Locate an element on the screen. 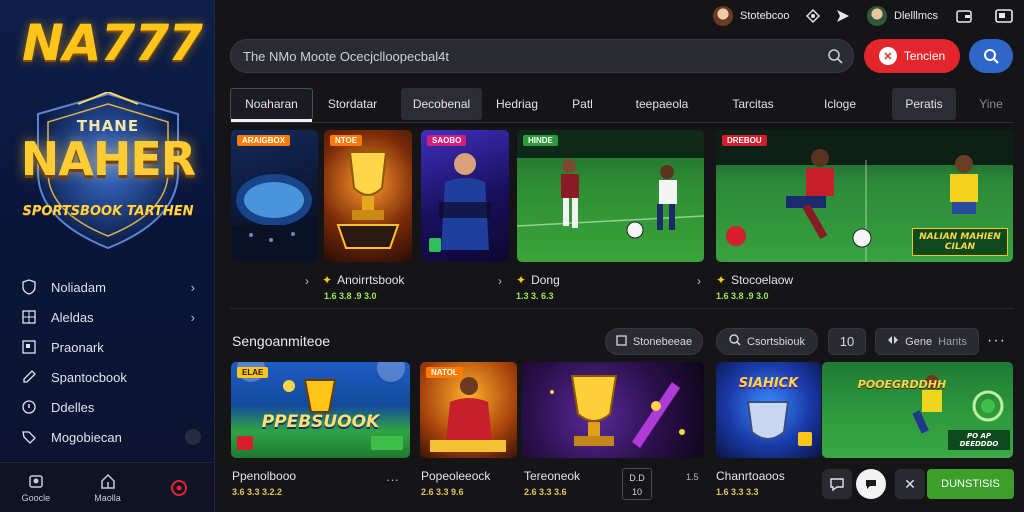 Image resolution: width=1024 pixels, height=512 pixels. caption-text: Dong is located at coordinates (545, 280).